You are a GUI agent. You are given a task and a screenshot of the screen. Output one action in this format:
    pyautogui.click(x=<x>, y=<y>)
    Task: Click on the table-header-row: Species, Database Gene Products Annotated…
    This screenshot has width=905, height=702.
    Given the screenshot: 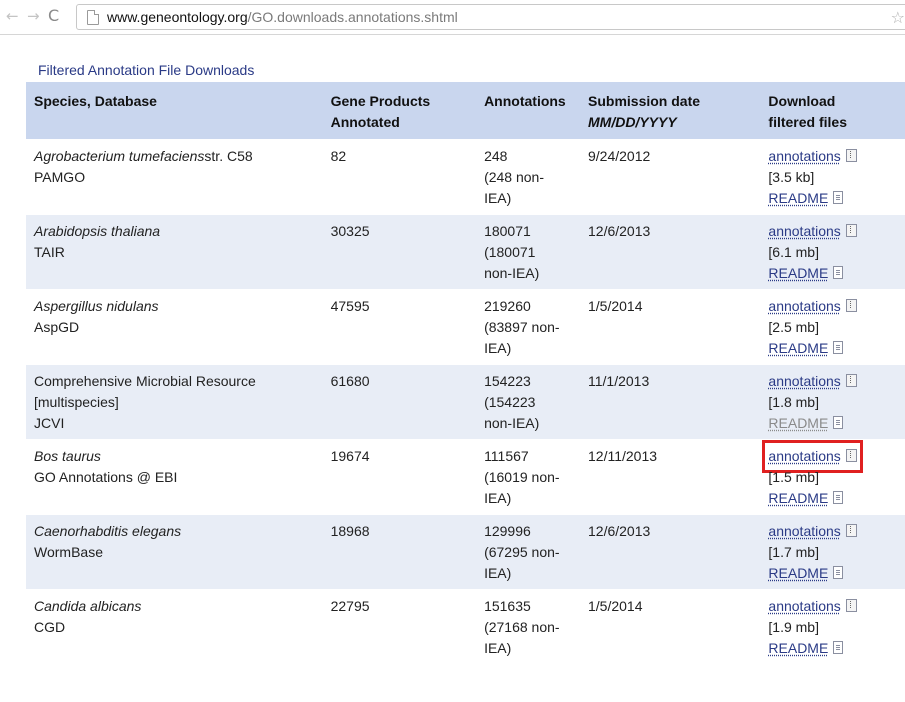 What is the action you would take?
    pyautogui.click(x=465, y=111)
    